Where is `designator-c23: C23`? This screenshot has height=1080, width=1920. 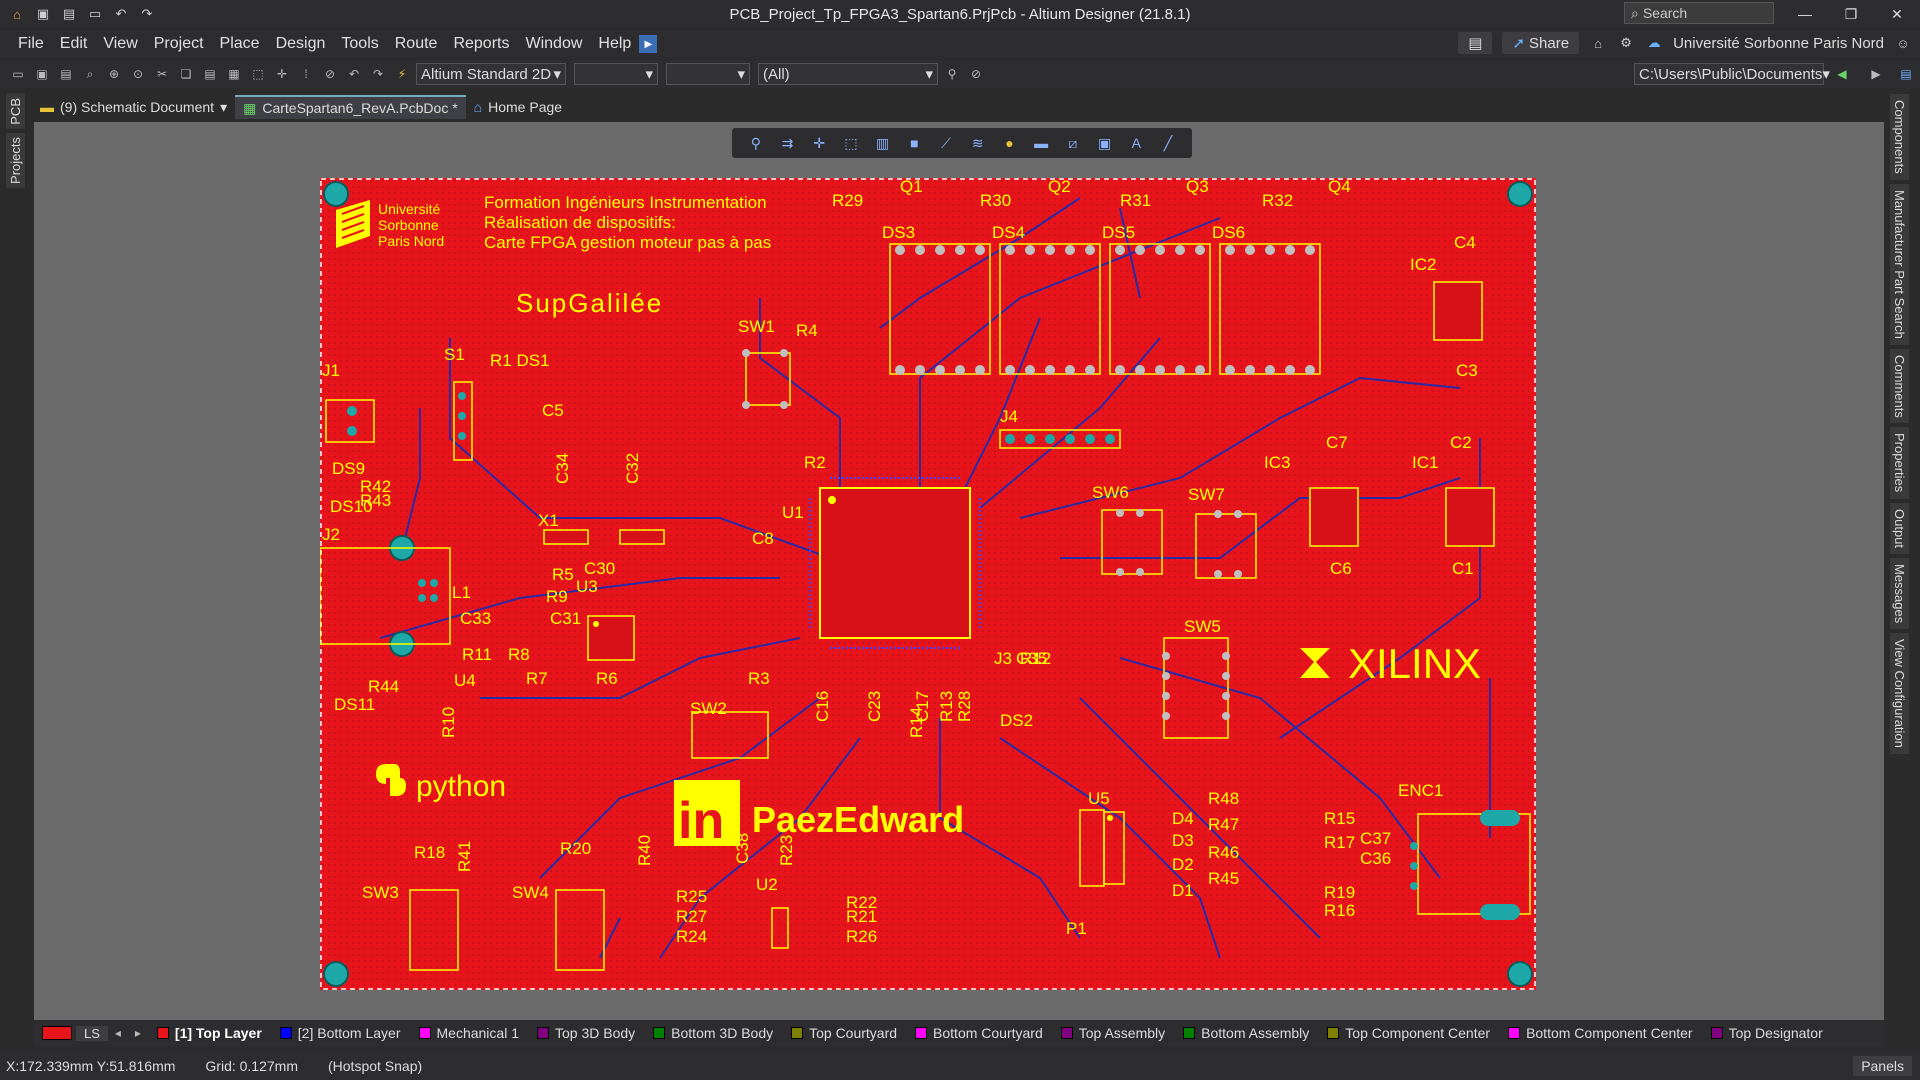 designator-c23: C23 is located at coordinates (874, 706).